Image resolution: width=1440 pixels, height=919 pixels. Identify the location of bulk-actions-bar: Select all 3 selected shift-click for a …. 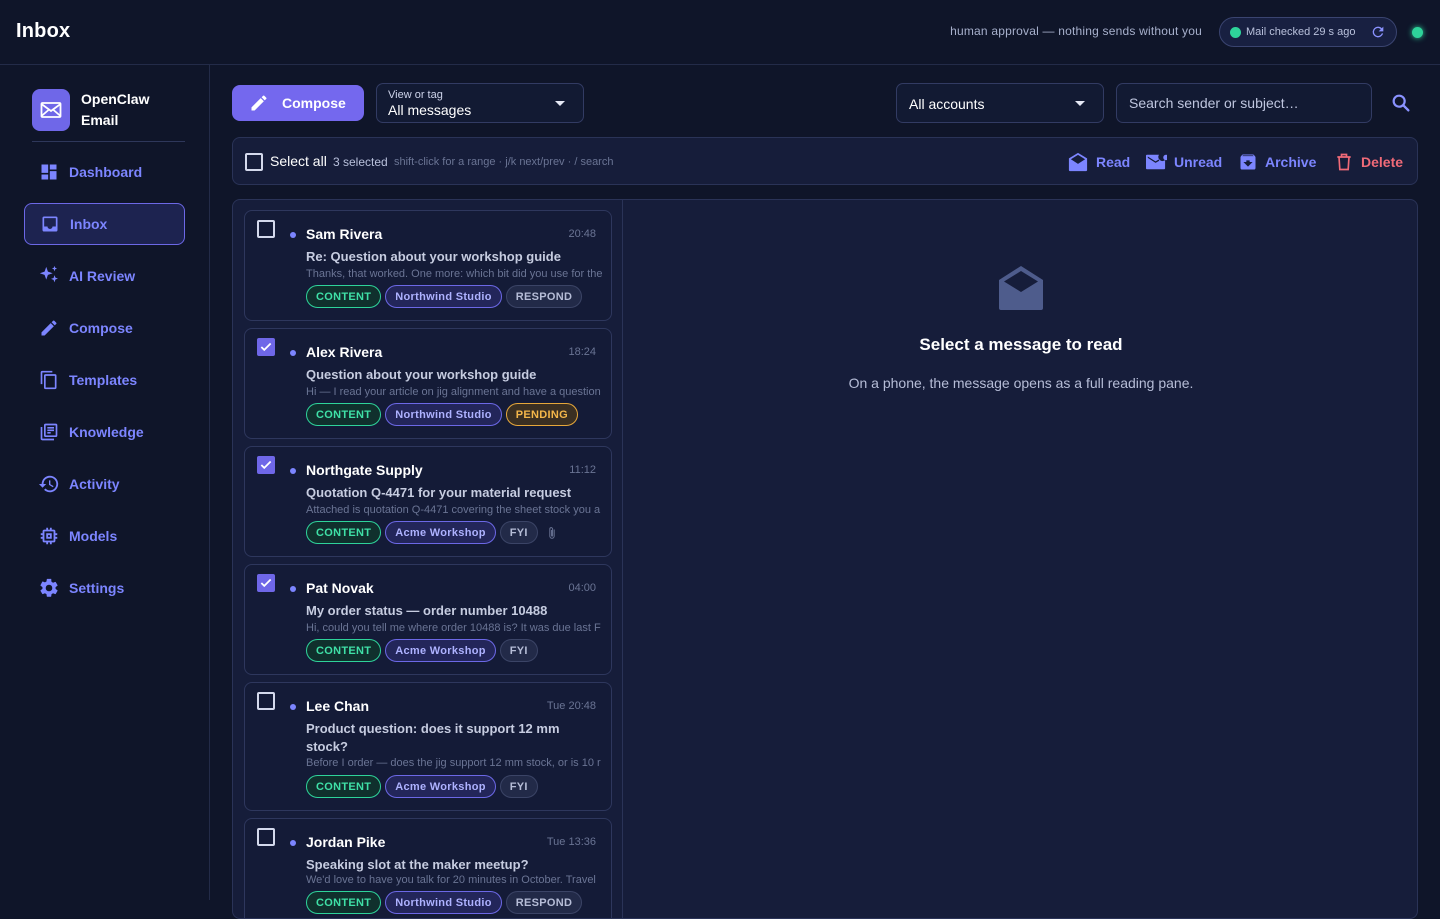
(825, 161).